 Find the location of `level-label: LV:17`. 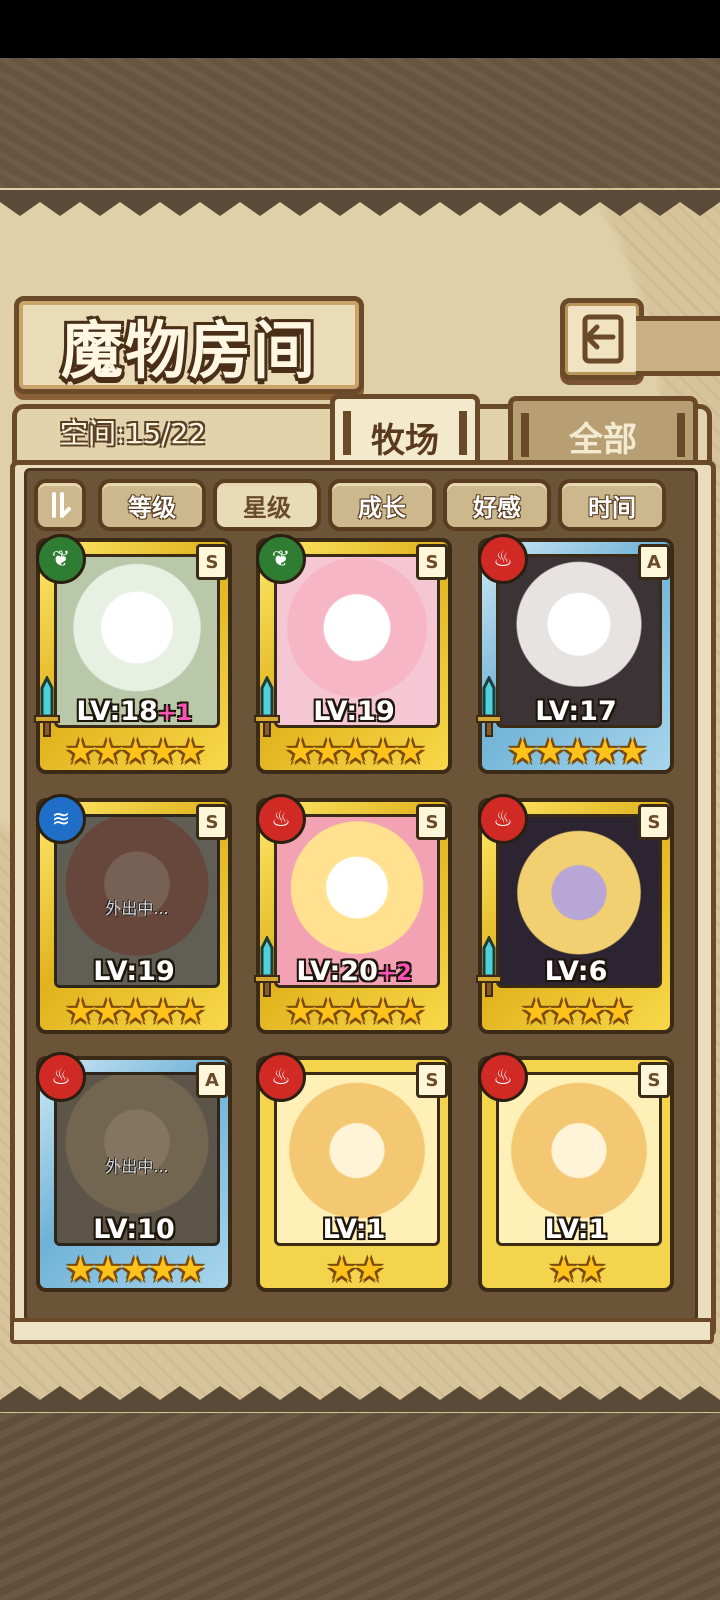

level-label: LV:17 is located at coordinates (576, 711).